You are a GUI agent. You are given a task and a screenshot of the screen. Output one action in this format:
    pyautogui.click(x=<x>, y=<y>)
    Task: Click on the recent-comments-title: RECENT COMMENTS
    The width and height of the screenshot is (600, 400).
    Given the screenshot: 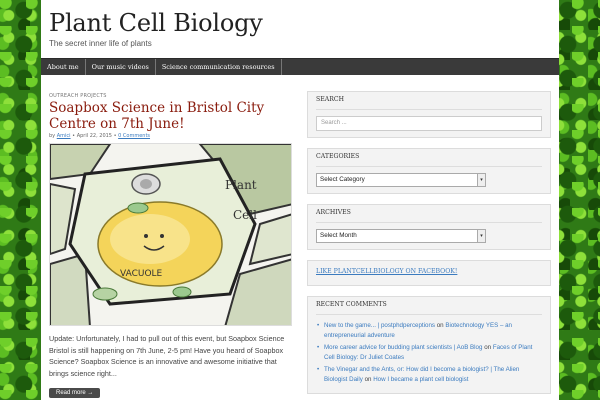 What is the action you would take?
    pyautogui.click(x=429, y=307)
    